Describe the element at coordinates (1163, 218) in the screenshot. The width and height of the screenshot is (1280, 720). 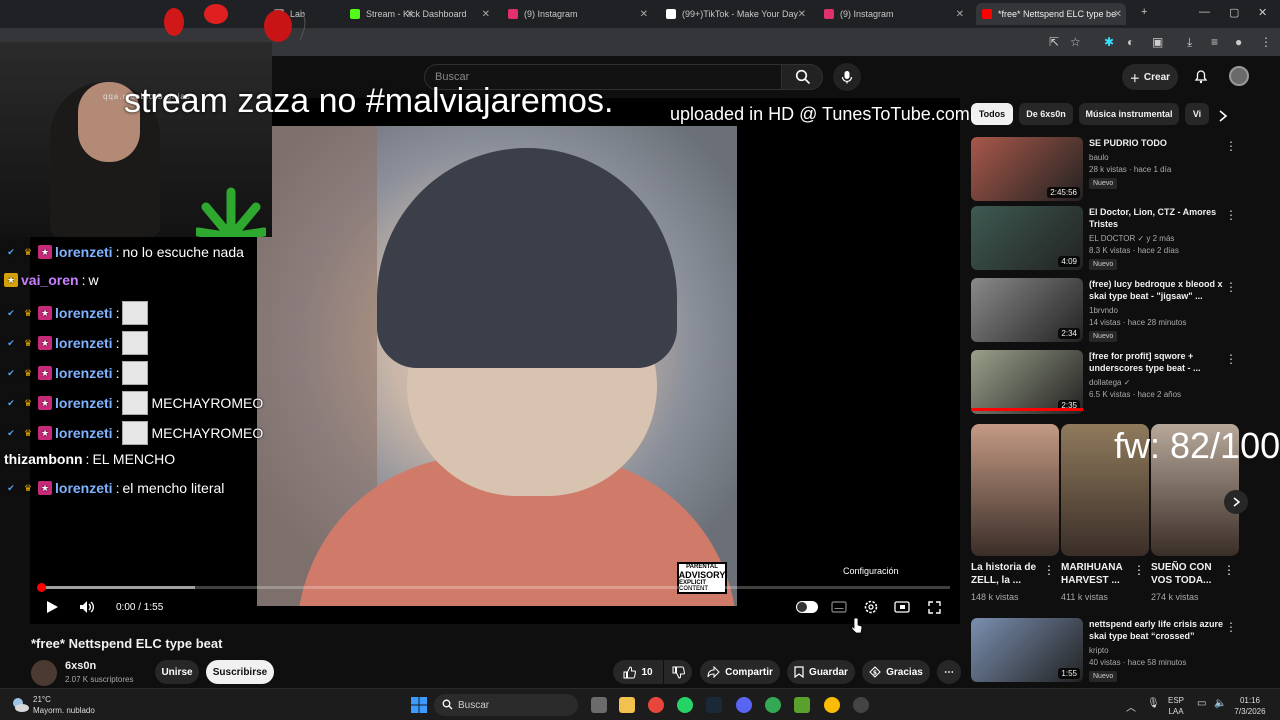
I see `recommendation-title: El Doctor, Lion, CTZ - Amores Tristes` at that location.